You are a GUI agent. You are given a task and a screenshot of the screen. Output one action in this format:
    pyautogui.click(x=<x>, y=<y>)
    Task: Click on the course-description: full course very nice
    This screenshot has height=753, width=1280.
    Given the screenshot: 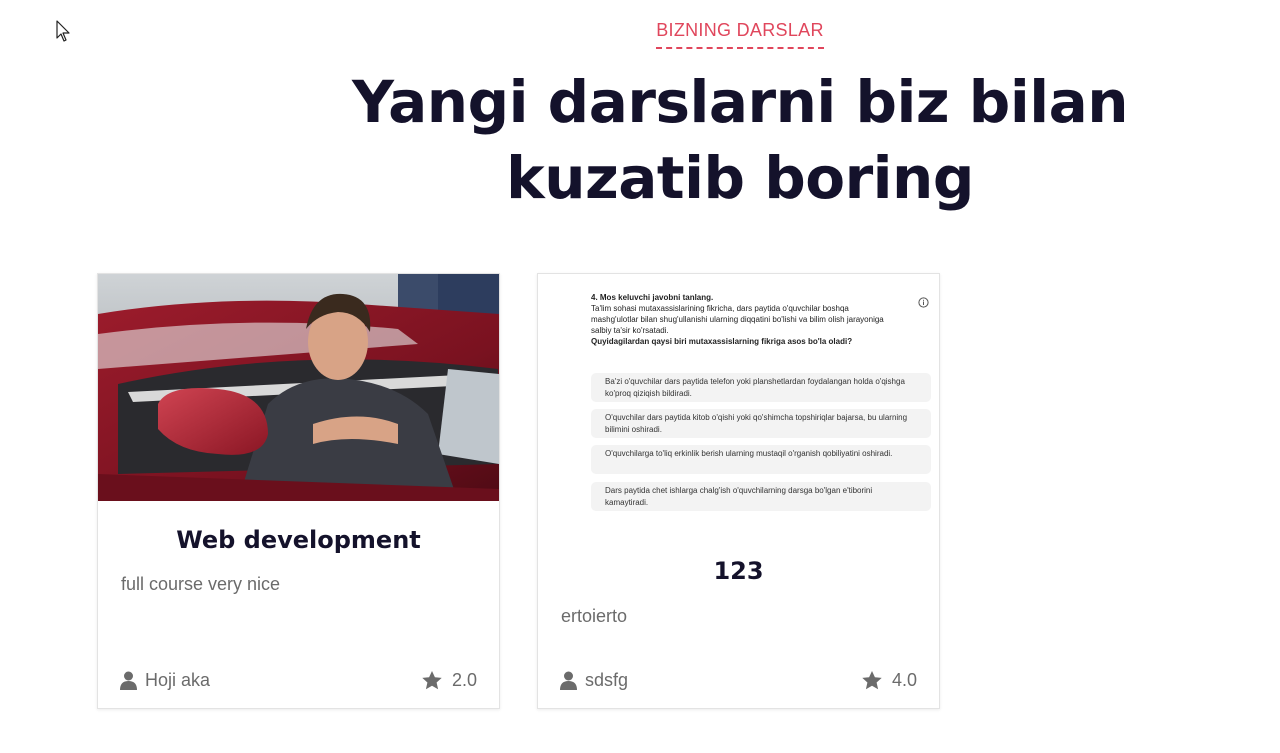 What is the action you would take?
    pyautogui.click(x=201, y=584)
    